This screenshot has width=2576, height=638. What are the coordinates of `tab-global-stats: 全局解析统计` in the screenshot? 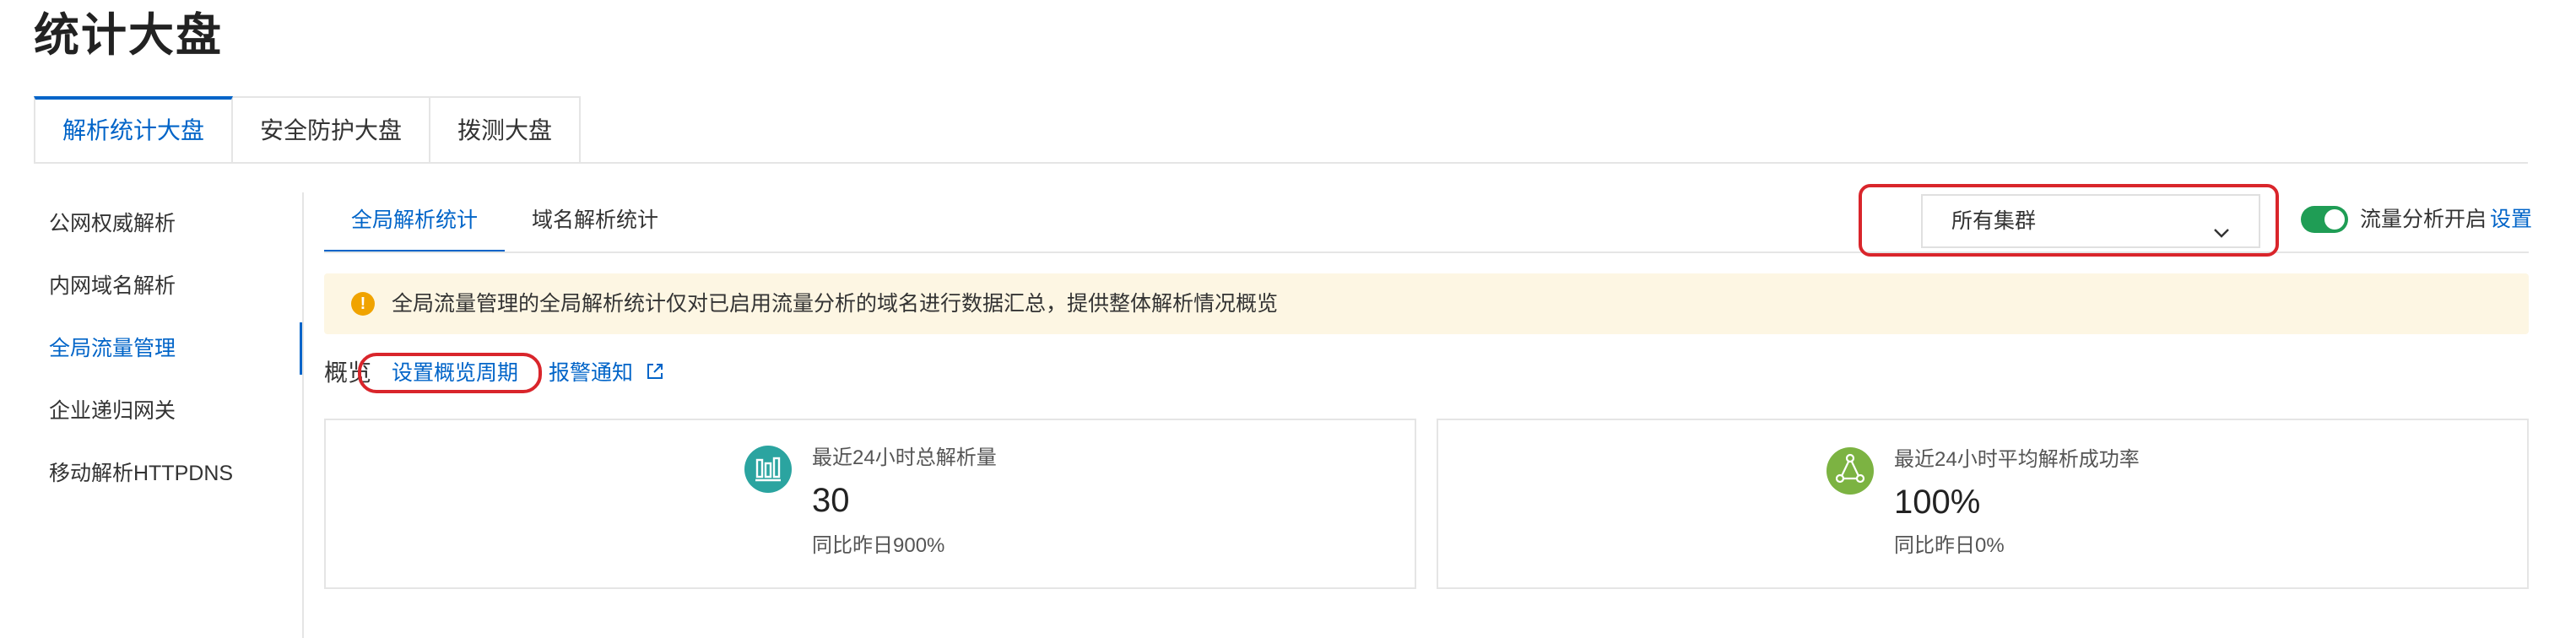 It's located at (415, 222).